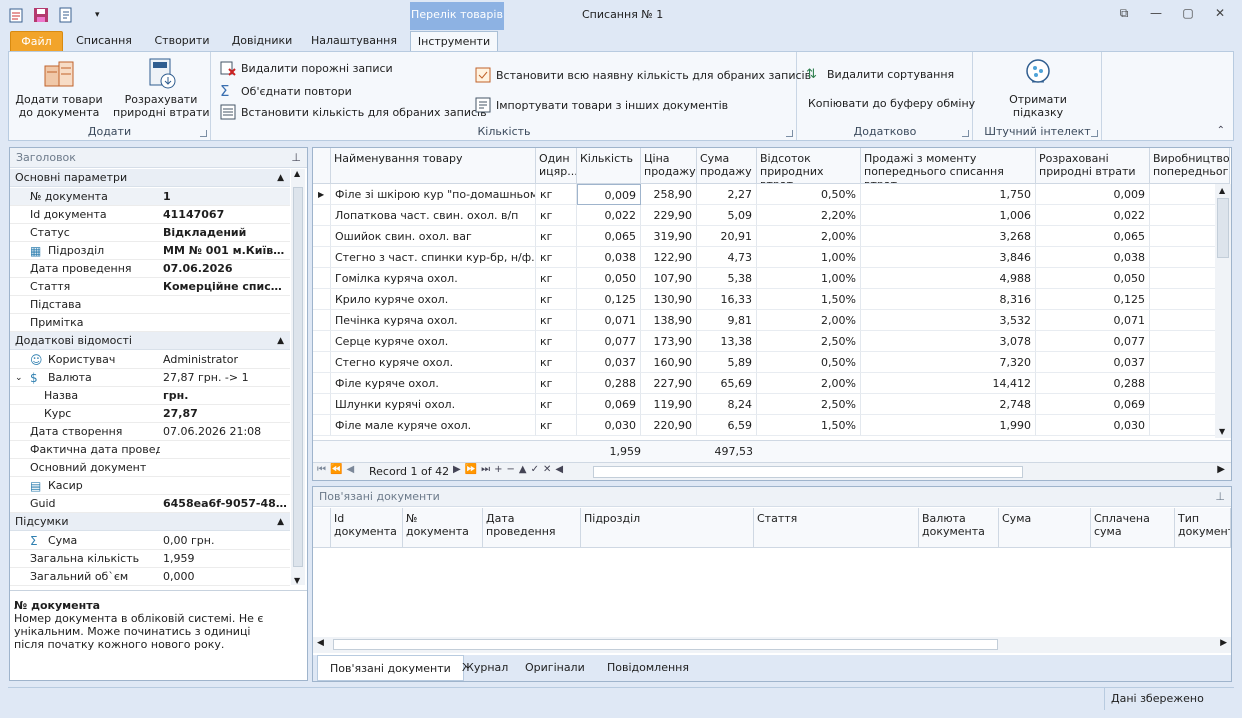 The image size is (1242, 718). Describe the element at coordinates (1156, 15) in the screenshot. I see `minimize-button: —` at that location.